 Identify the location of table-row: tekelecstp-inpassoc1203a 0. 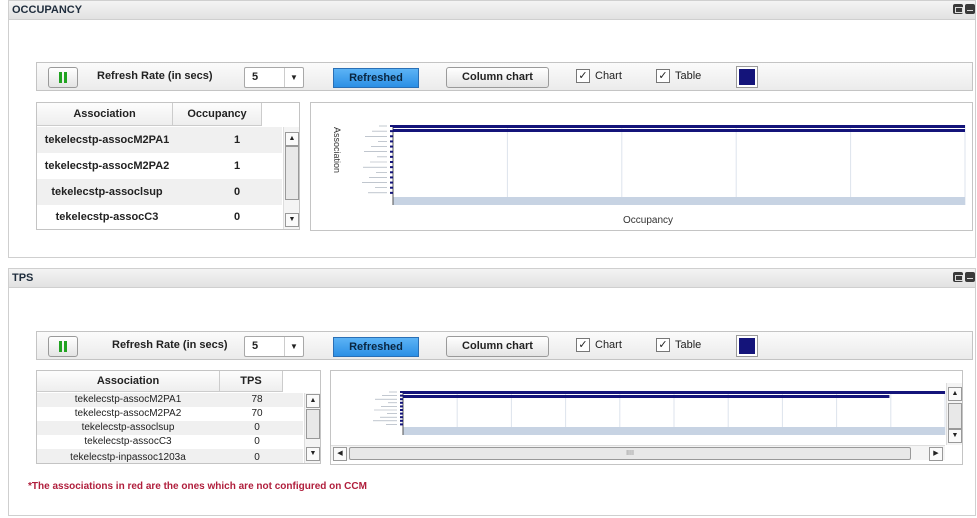
(170, 456).